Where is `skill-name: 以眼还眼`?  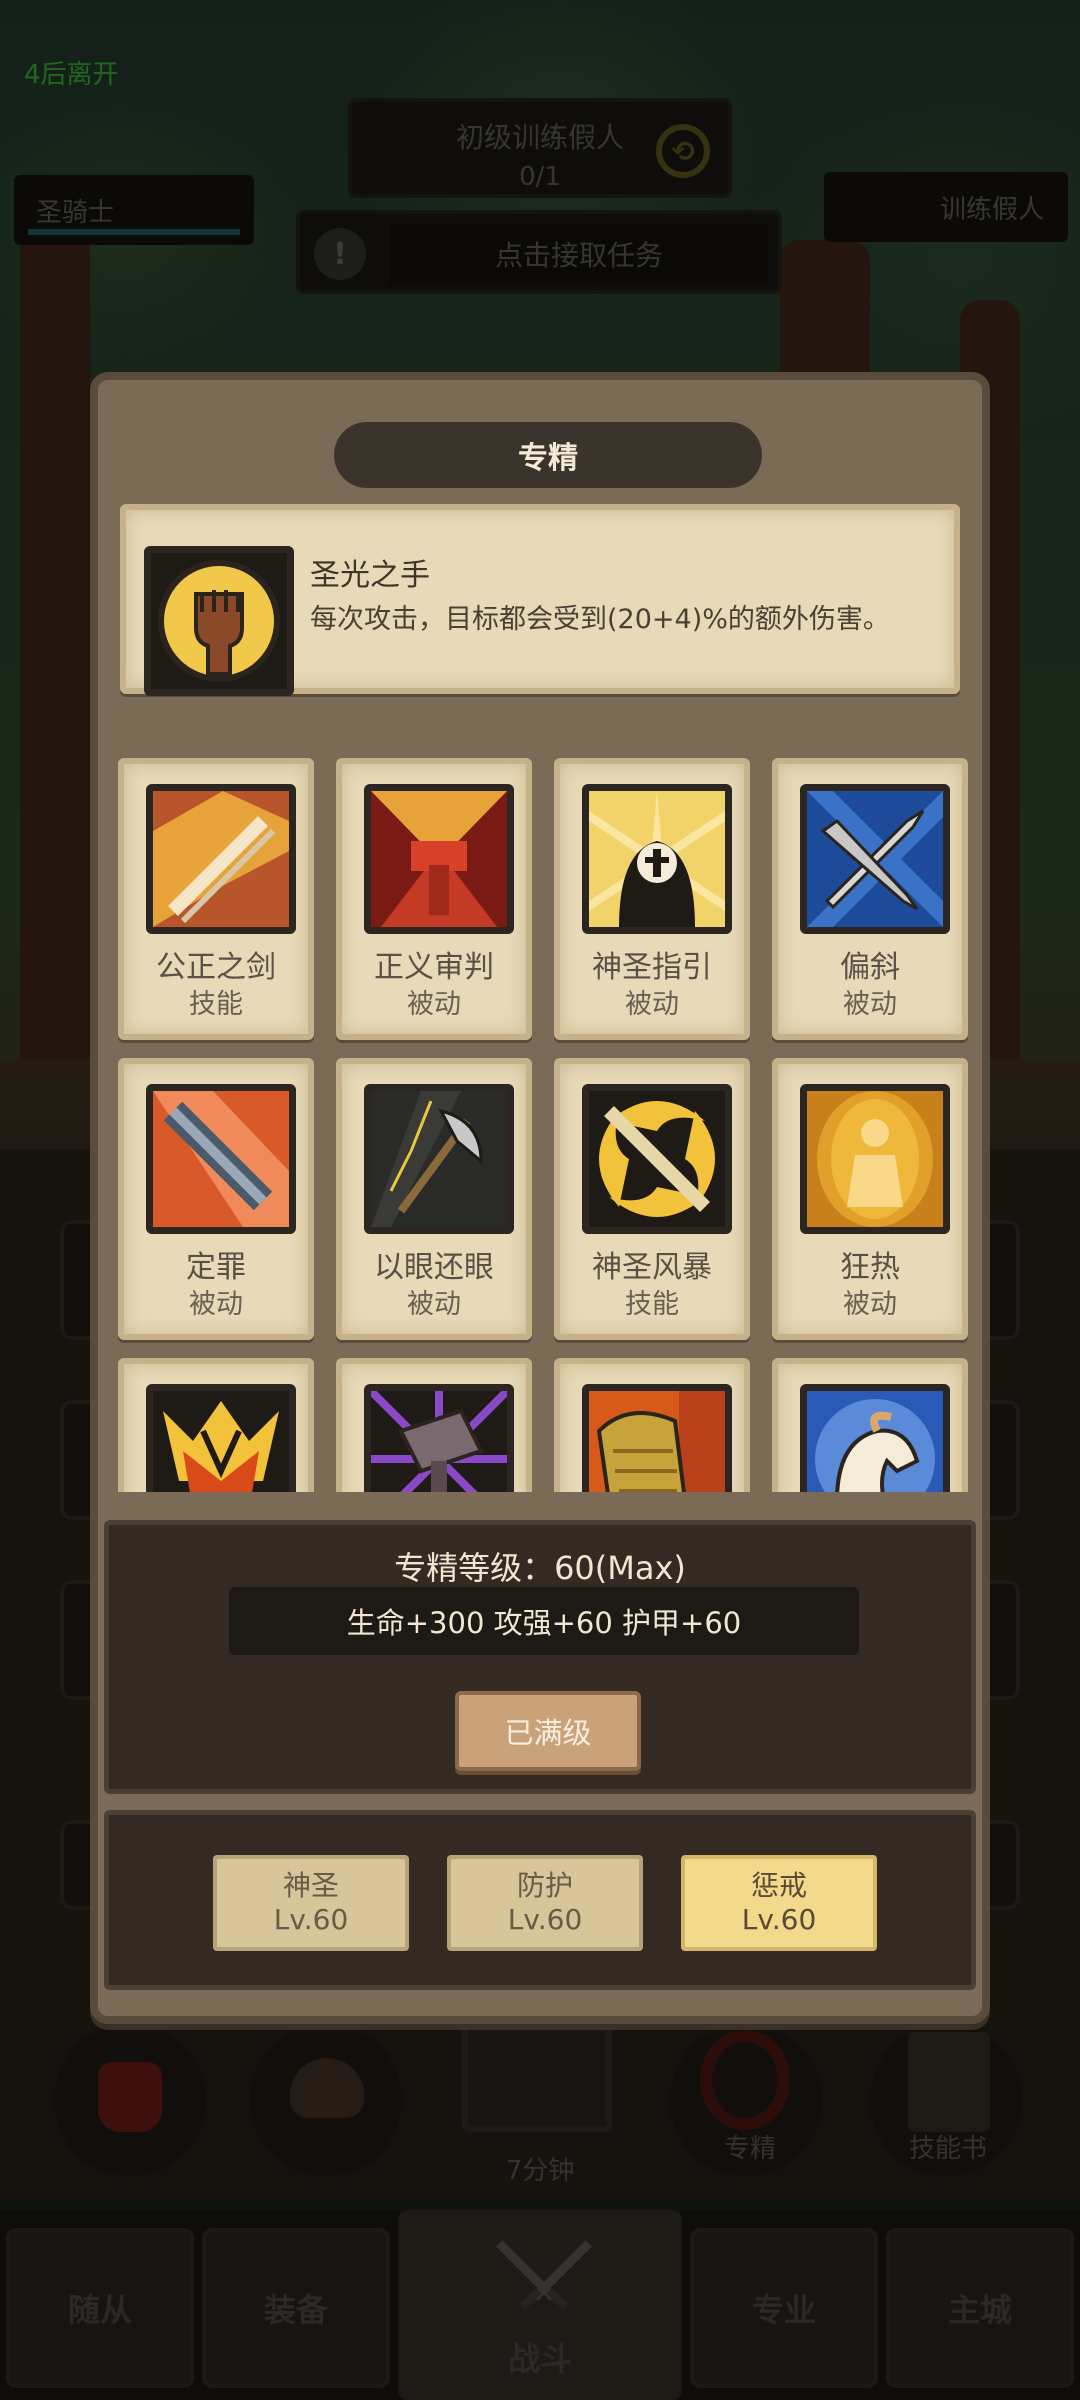
skill-name: 以眼还眼 is located at coordinates (434, 1267).